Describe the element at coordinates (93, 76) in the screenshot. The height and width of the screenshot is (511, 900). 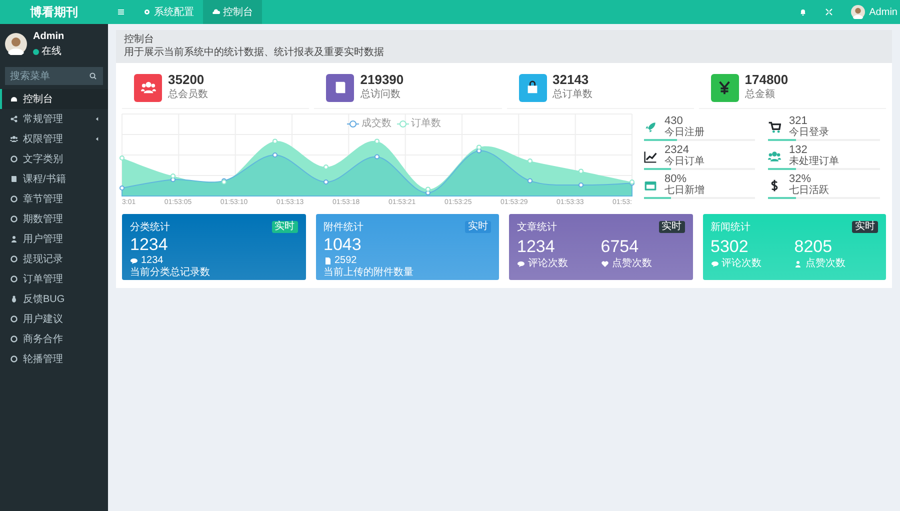
I see `search-icon` at that location.